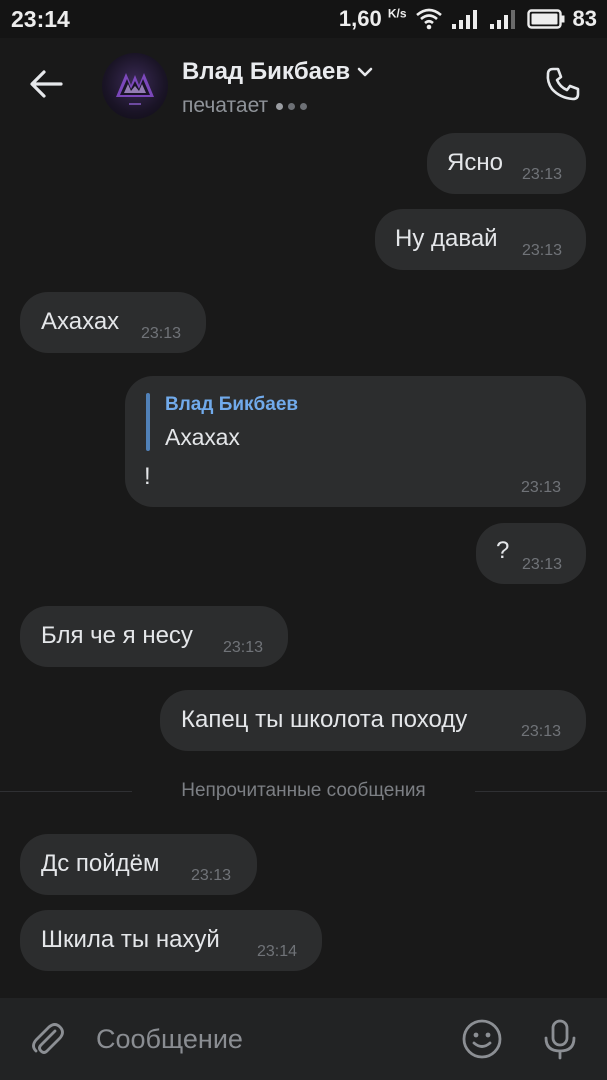 This screenshot has width=607, height=1080. I want to click on message-bubble-outgoing: ? 23:13, so click(531, 553).